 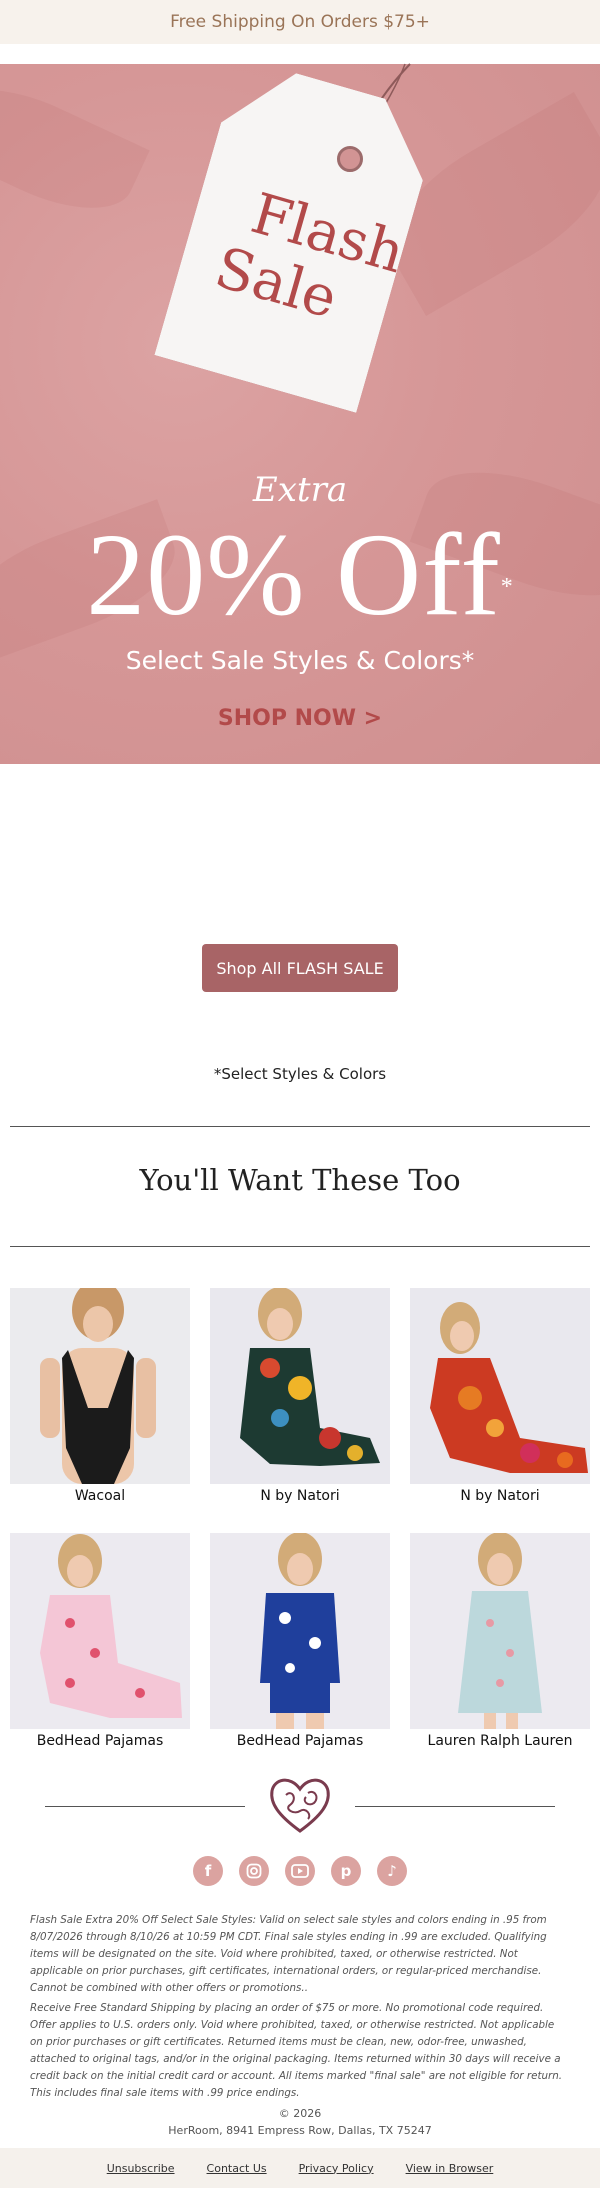 I want to click on tiktok-icon: ♪, so click(x=392, y=1871).